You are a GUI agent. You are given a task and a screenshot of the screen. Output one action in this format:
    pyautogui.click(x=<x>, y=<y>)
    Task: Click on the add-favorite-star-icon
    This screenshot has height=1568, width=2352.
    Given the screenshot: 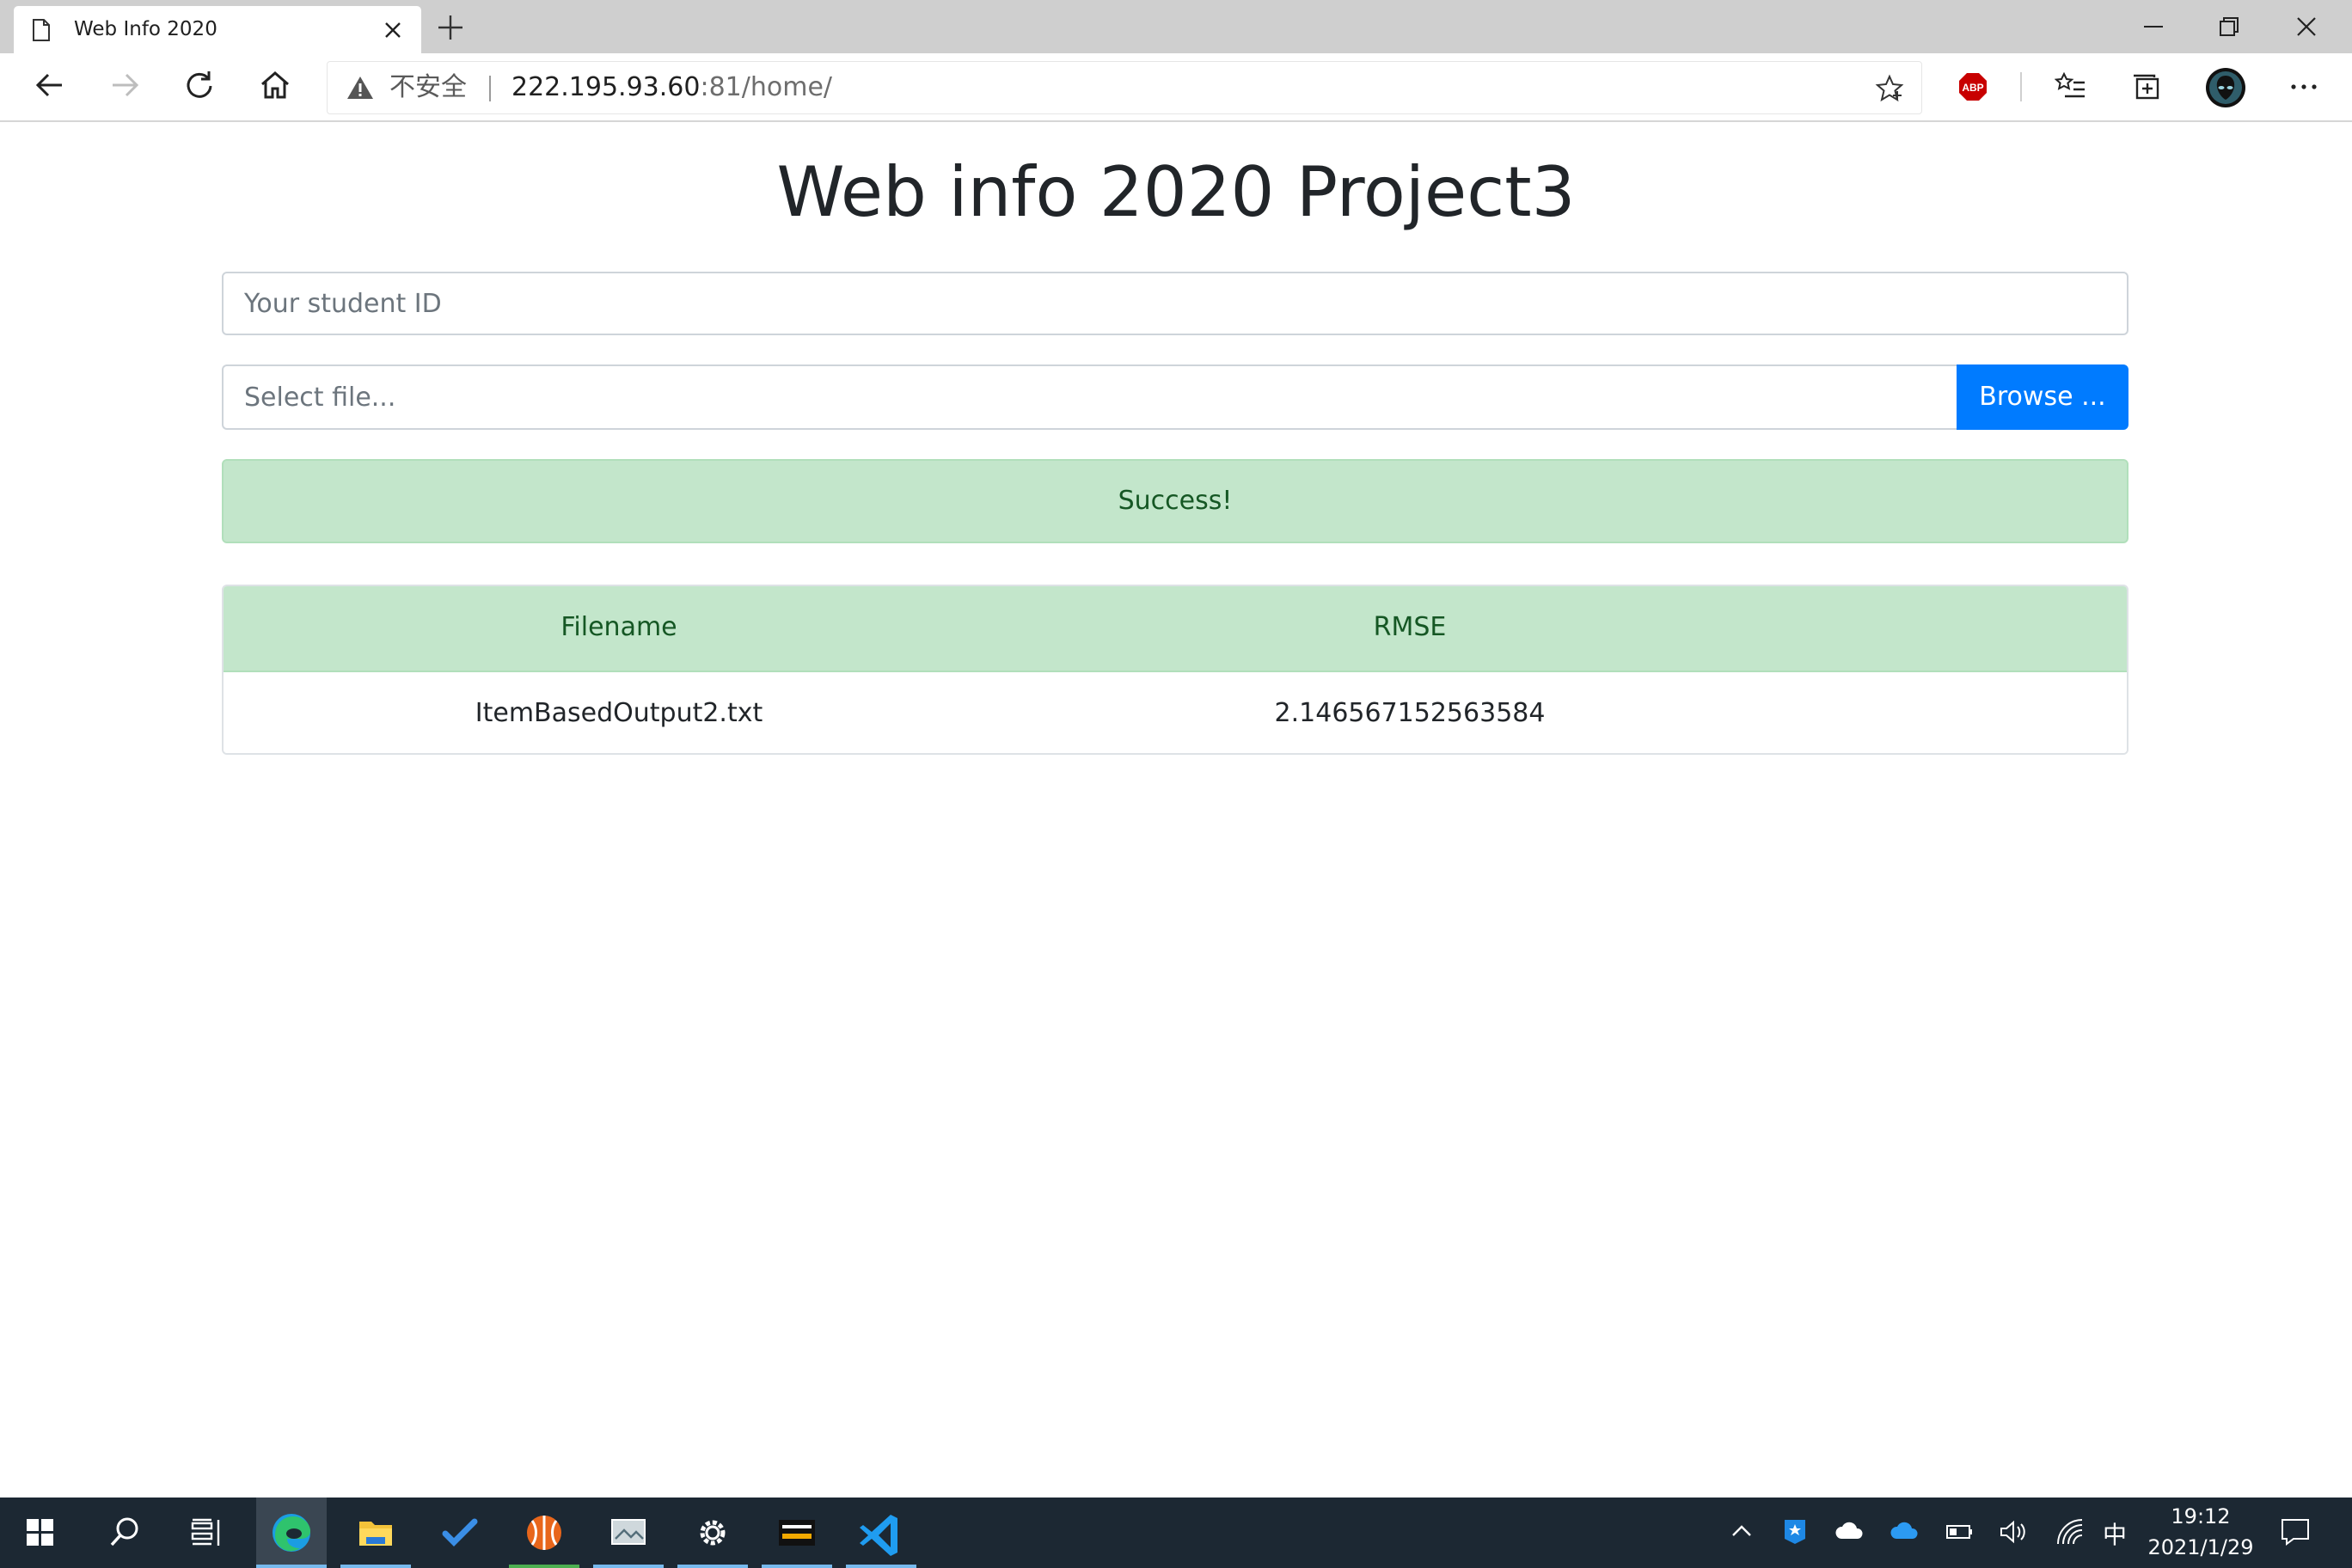 What is the action you would take?
    pyautogui.click(x=1889, y=88)
    